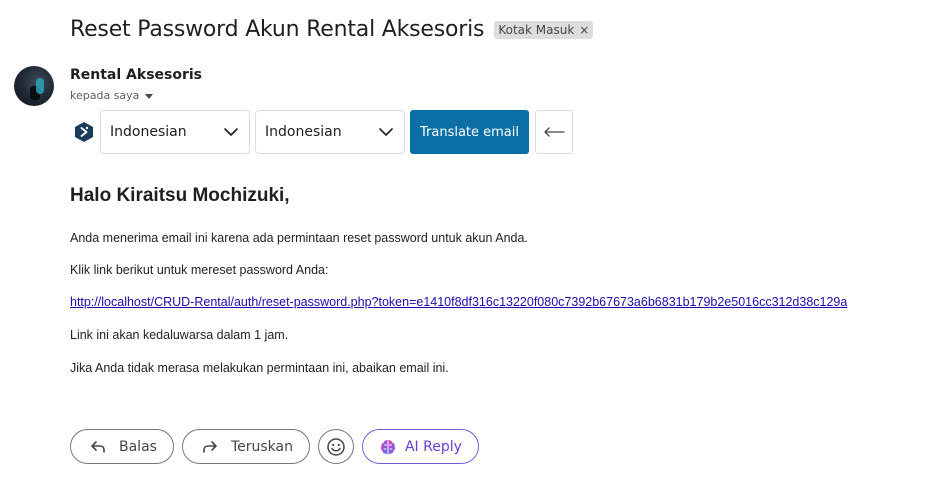 The height and width of the screenshot is (489, 929). I want to click on ai-reply-button: AI Reply, so click(420, 446).